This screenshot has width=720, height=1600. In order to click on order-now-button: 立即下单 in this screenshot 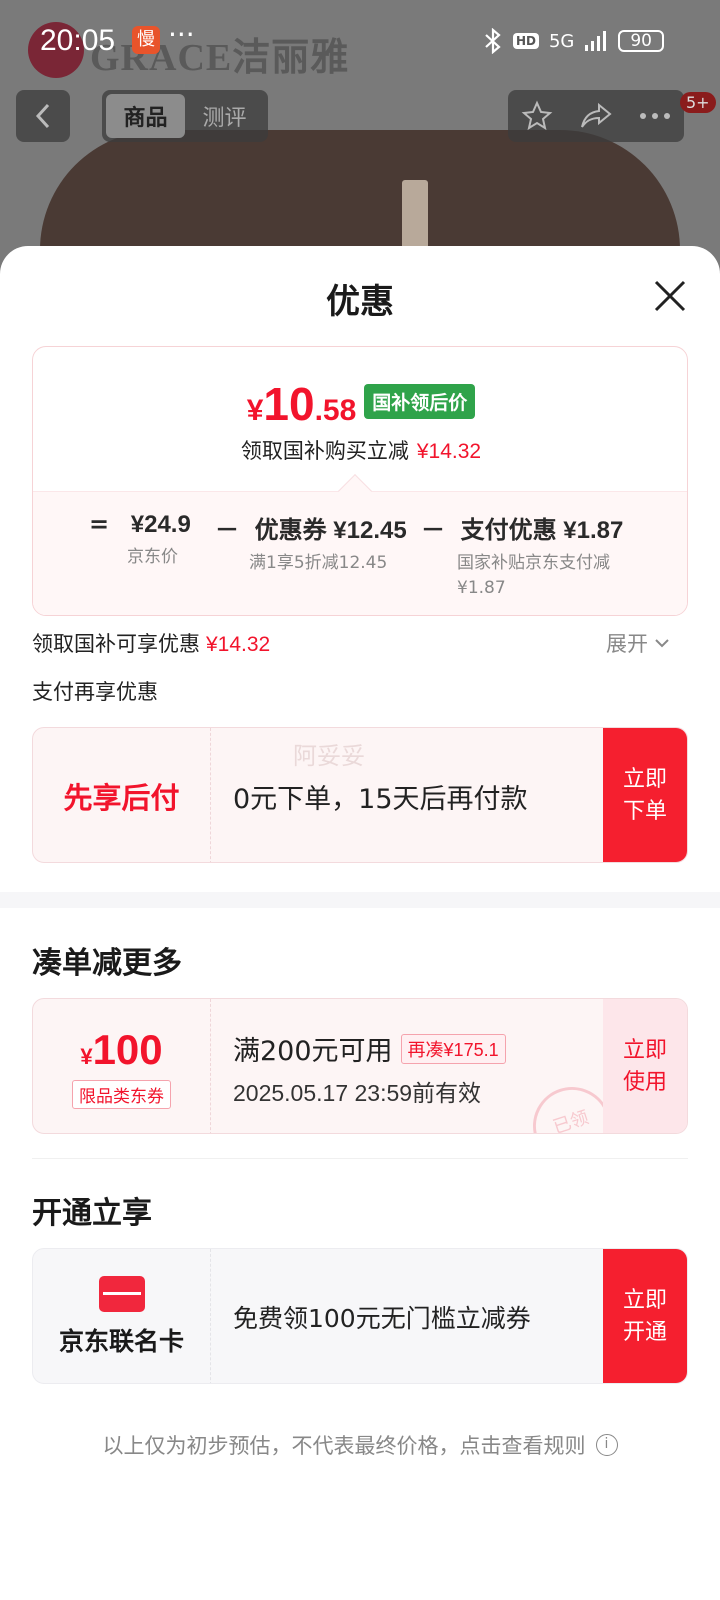, I will do `click(645, 795)`.